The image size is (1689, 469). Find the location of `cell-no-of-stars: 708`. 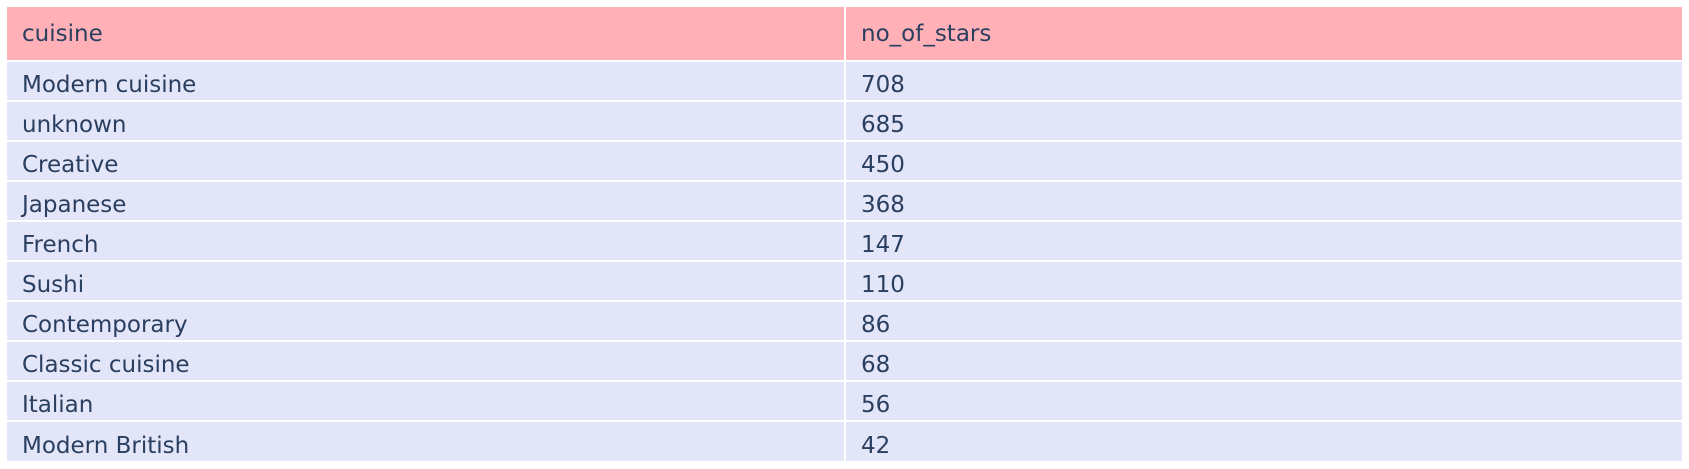

cell-no-of-stars: 708 is located at coordinates (1263, 81).